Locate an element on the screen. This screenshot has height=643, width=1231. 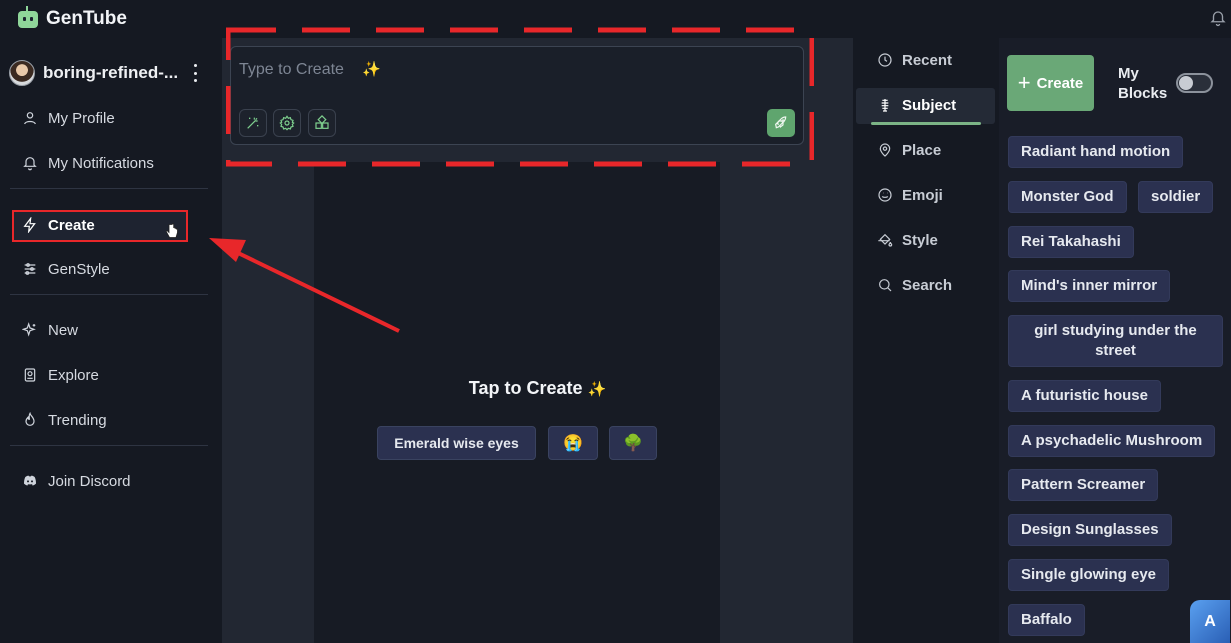
sidebar-item-explore: Explore is located at coordinates (60, 375).